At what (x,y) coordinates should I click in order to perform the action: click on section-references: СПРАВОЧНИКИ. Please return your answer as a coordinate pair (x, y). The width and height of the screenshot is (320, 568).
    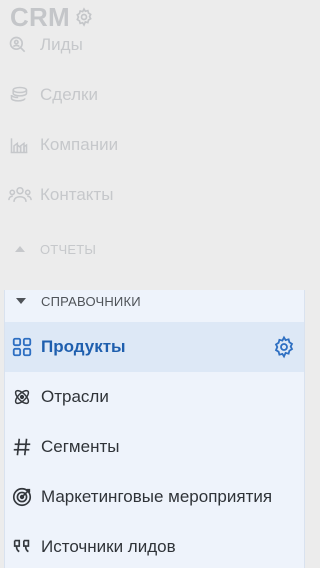
    Looking at the image, I should click on (78, 301).